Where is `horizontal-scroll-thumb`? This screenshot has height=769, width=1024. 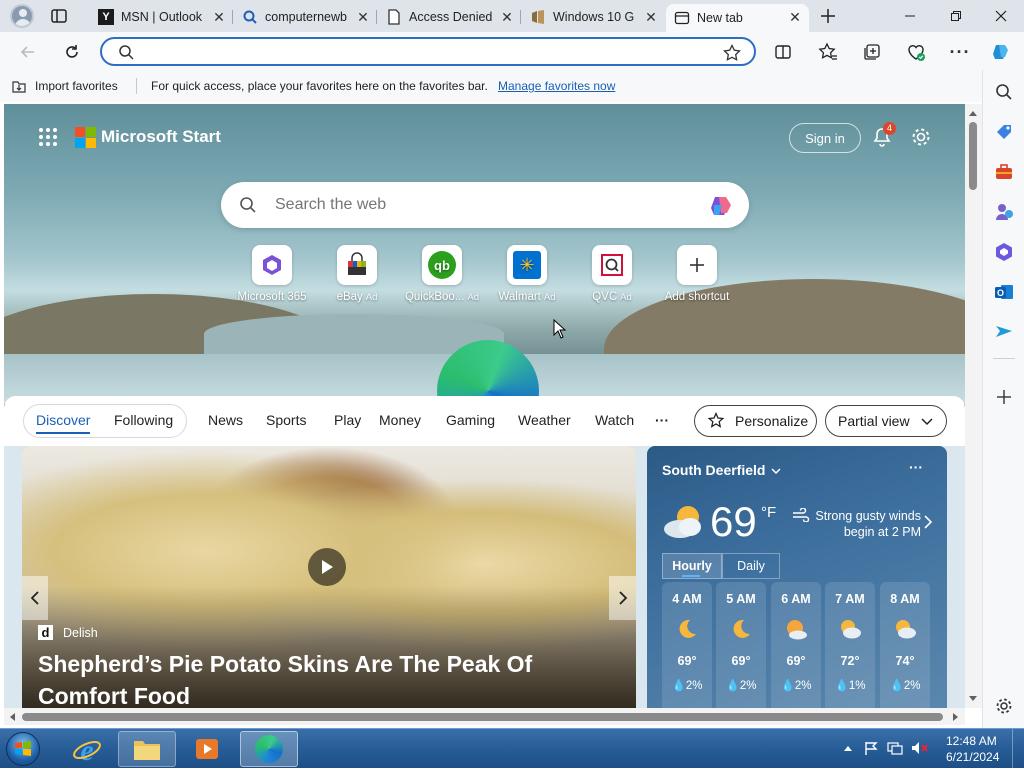
horizontal-scroll-thumb is located at coordinates (482, 717).